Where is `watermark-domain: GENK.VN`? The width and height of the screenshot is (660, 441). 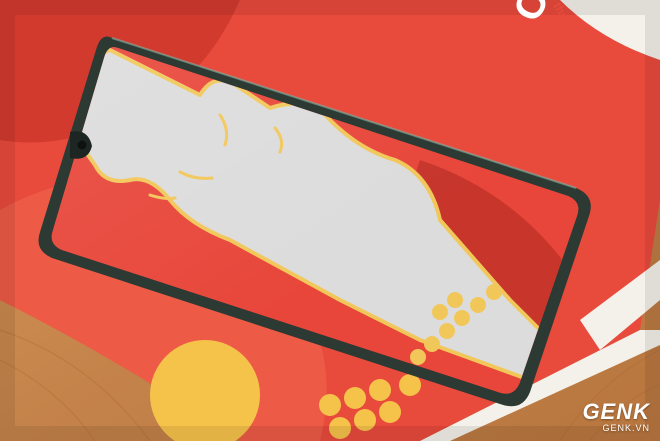 watermark-domain: GENK.VN is located at coordinates (626, 428).